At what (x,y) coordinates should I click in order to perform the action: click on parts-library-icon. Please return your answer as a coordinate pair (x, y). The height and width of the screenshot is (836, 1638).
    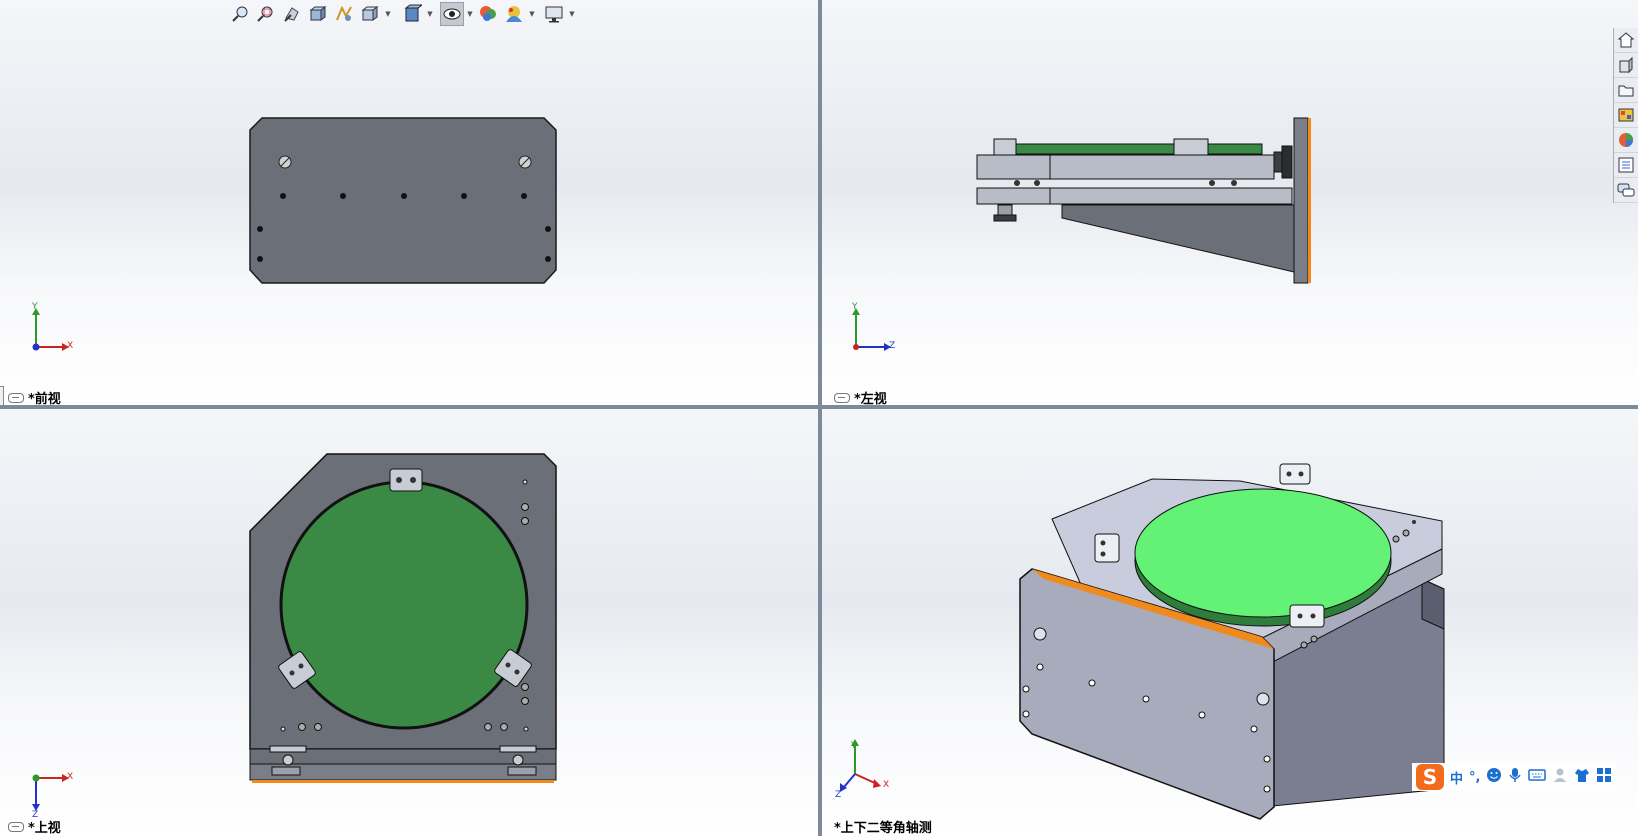
    Looking at the image, I should click on (1626, 65).